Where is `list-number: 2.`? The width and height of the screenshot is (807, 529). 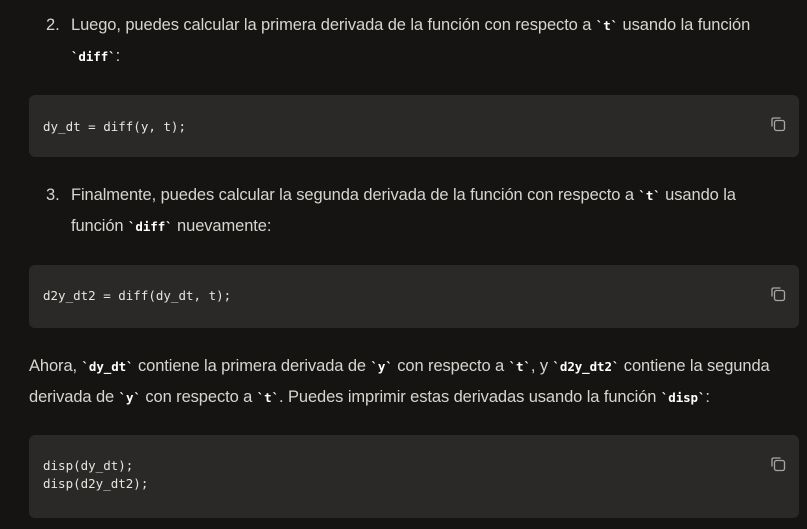 list-number: 2. is located at coordinates (53, 25).